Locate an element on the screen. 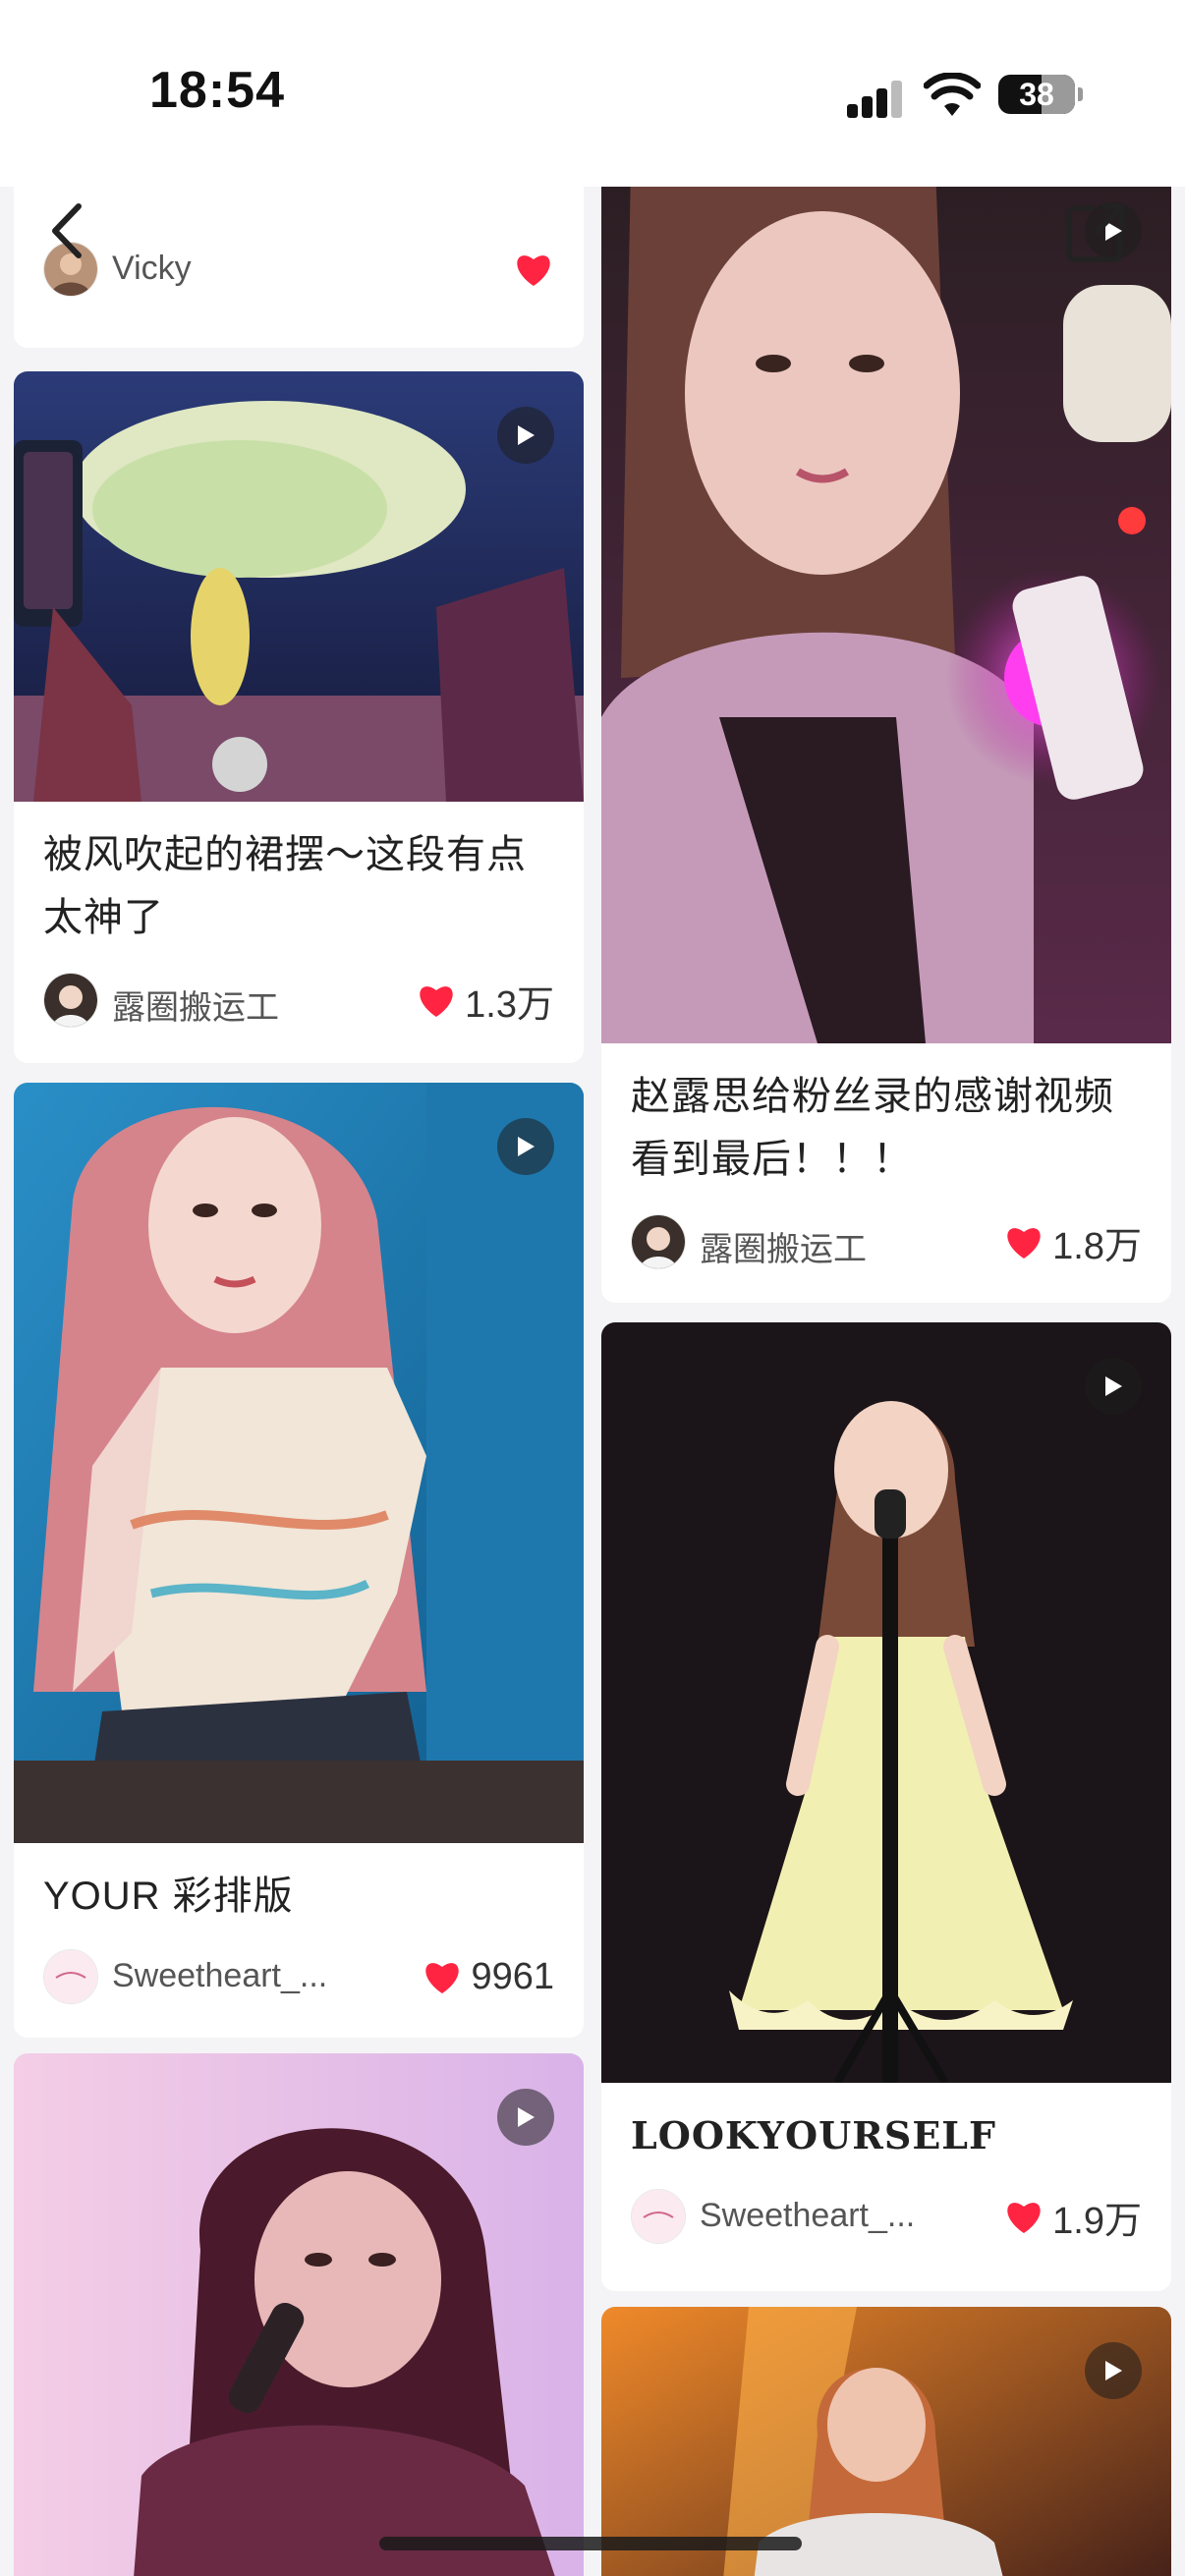 The width and height of the screenshot is (1185, 2576). note-title: YOUR 彩排版 is located at coordinates (298, 1896).